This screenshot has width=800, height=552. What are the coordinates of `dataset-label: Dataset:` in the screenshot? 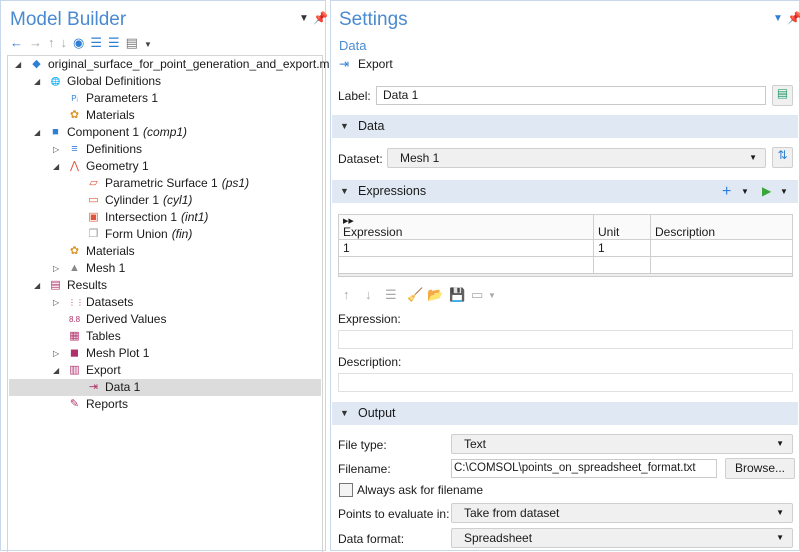 It's located at (360, 159).